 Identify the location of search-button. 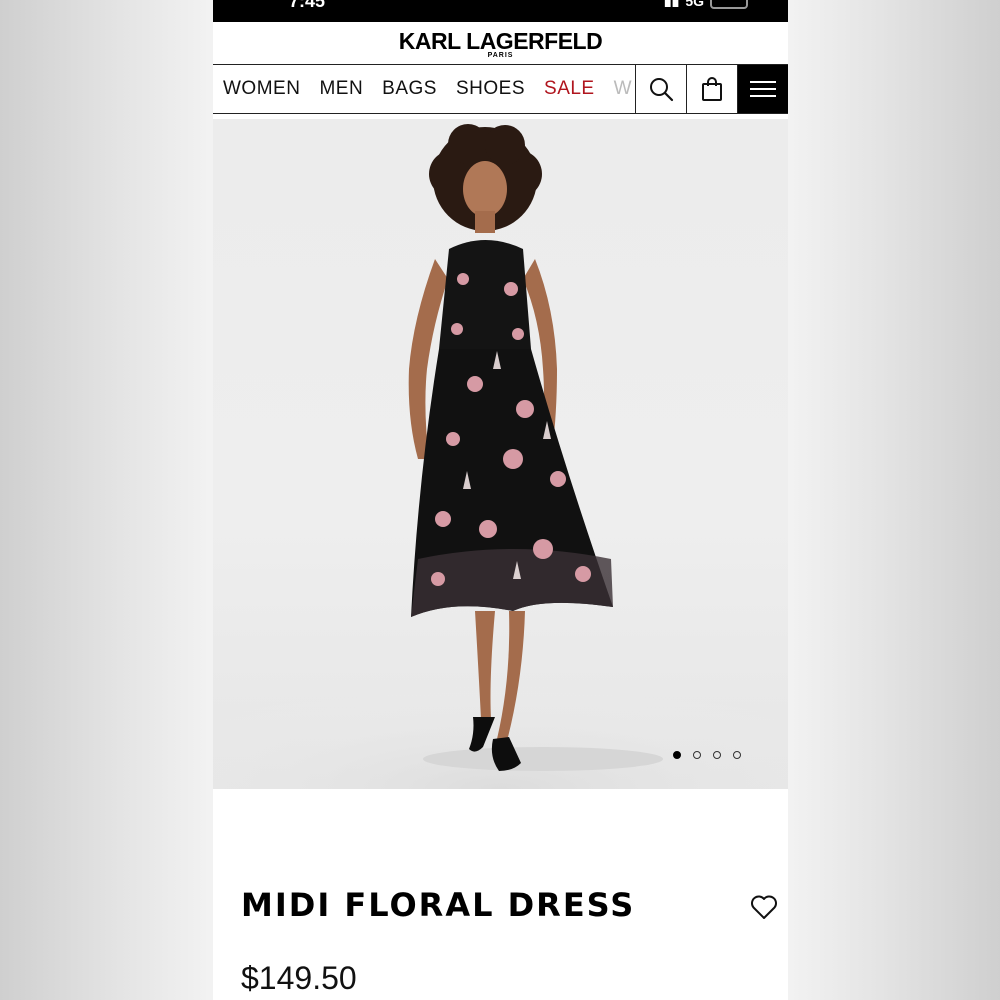
(660, 89).